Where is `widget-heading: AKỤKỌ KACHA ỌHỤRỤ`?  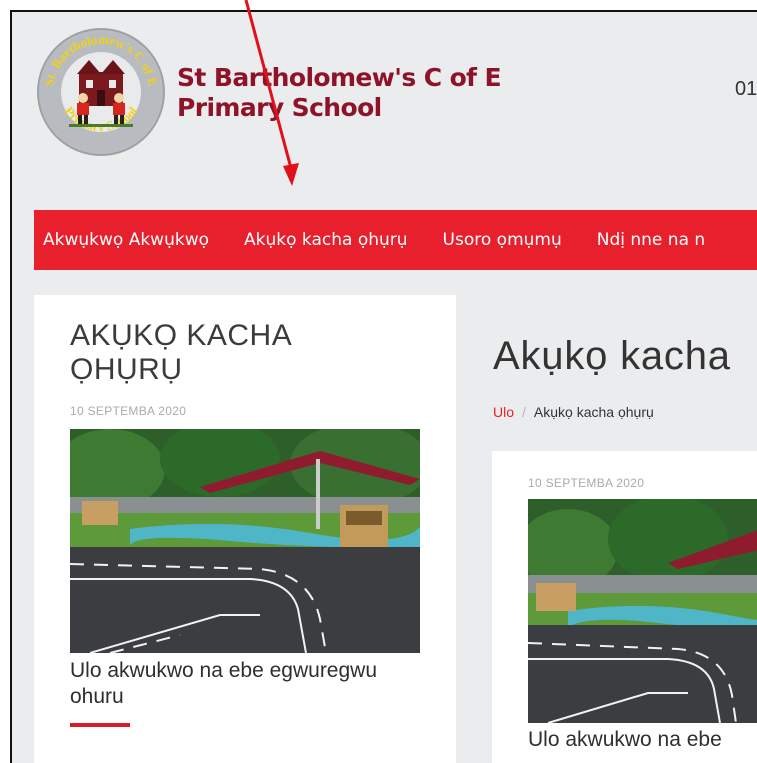
widget-heading: AKỤKỌ KACHA ỌHỤRỤ is located at coordinates (180, 352).